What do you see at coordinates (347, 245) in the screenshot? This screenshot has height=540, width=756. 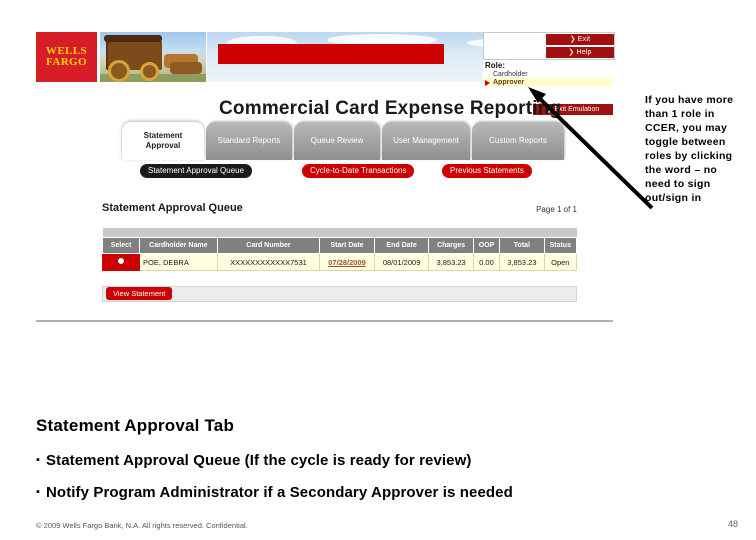 I see `column-header-start-date: Start Date` at bounding box center [347, 245].